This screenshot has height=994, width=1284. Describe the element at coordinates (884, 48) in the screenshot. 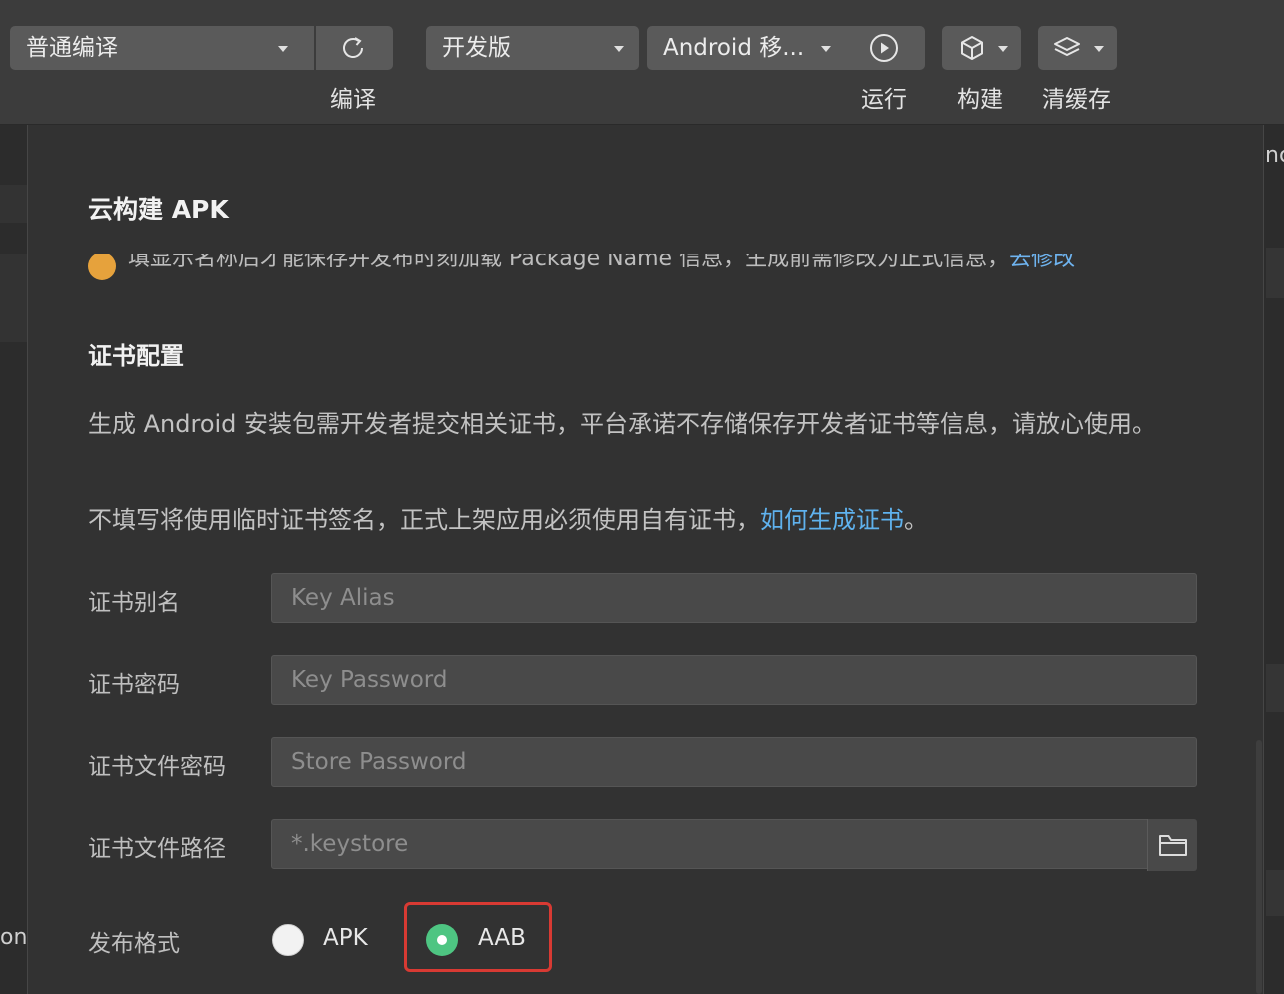

I see `play-icon` at that location.